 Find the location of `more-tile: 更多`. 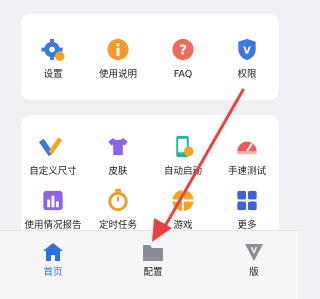

more-tile: 更多 is located at coordinates (247, 209).